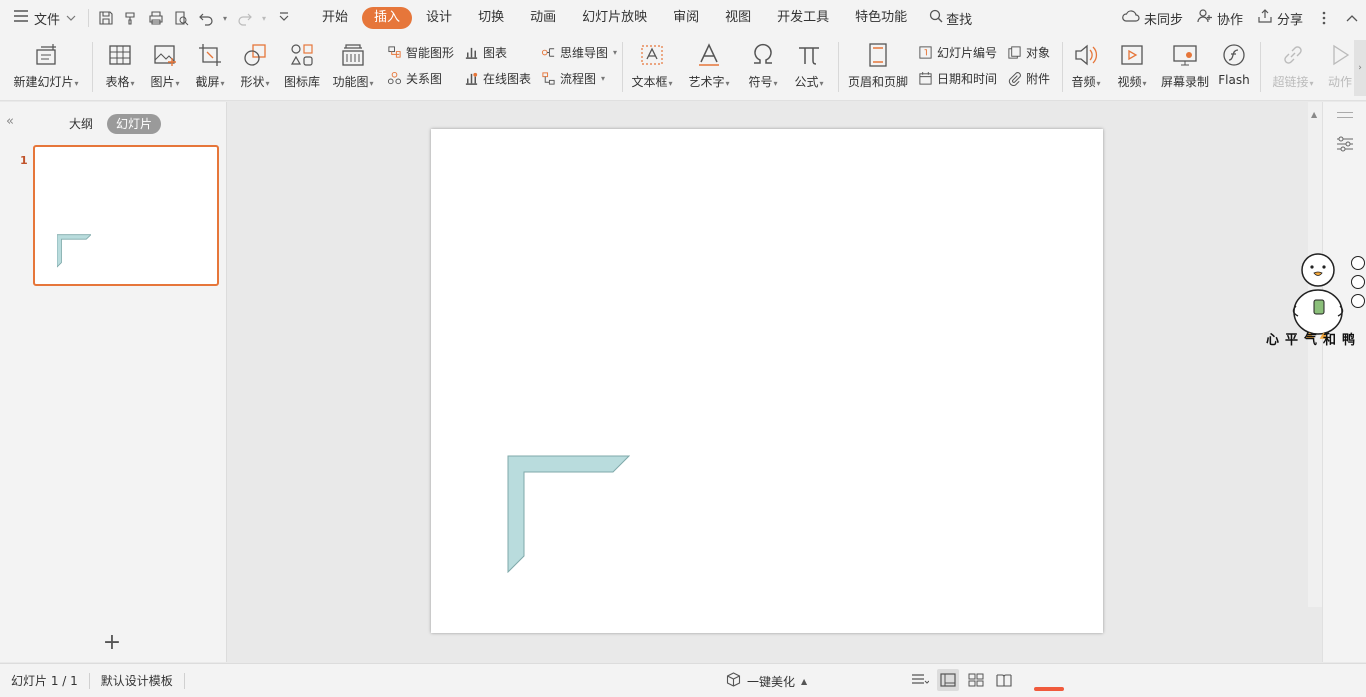 The height and width of the screenshot is (697, 1366). What do you see at coordinates (738, 18) in the screenshot?
I see `tab-view: 视图` at bounding box center [738, 18].